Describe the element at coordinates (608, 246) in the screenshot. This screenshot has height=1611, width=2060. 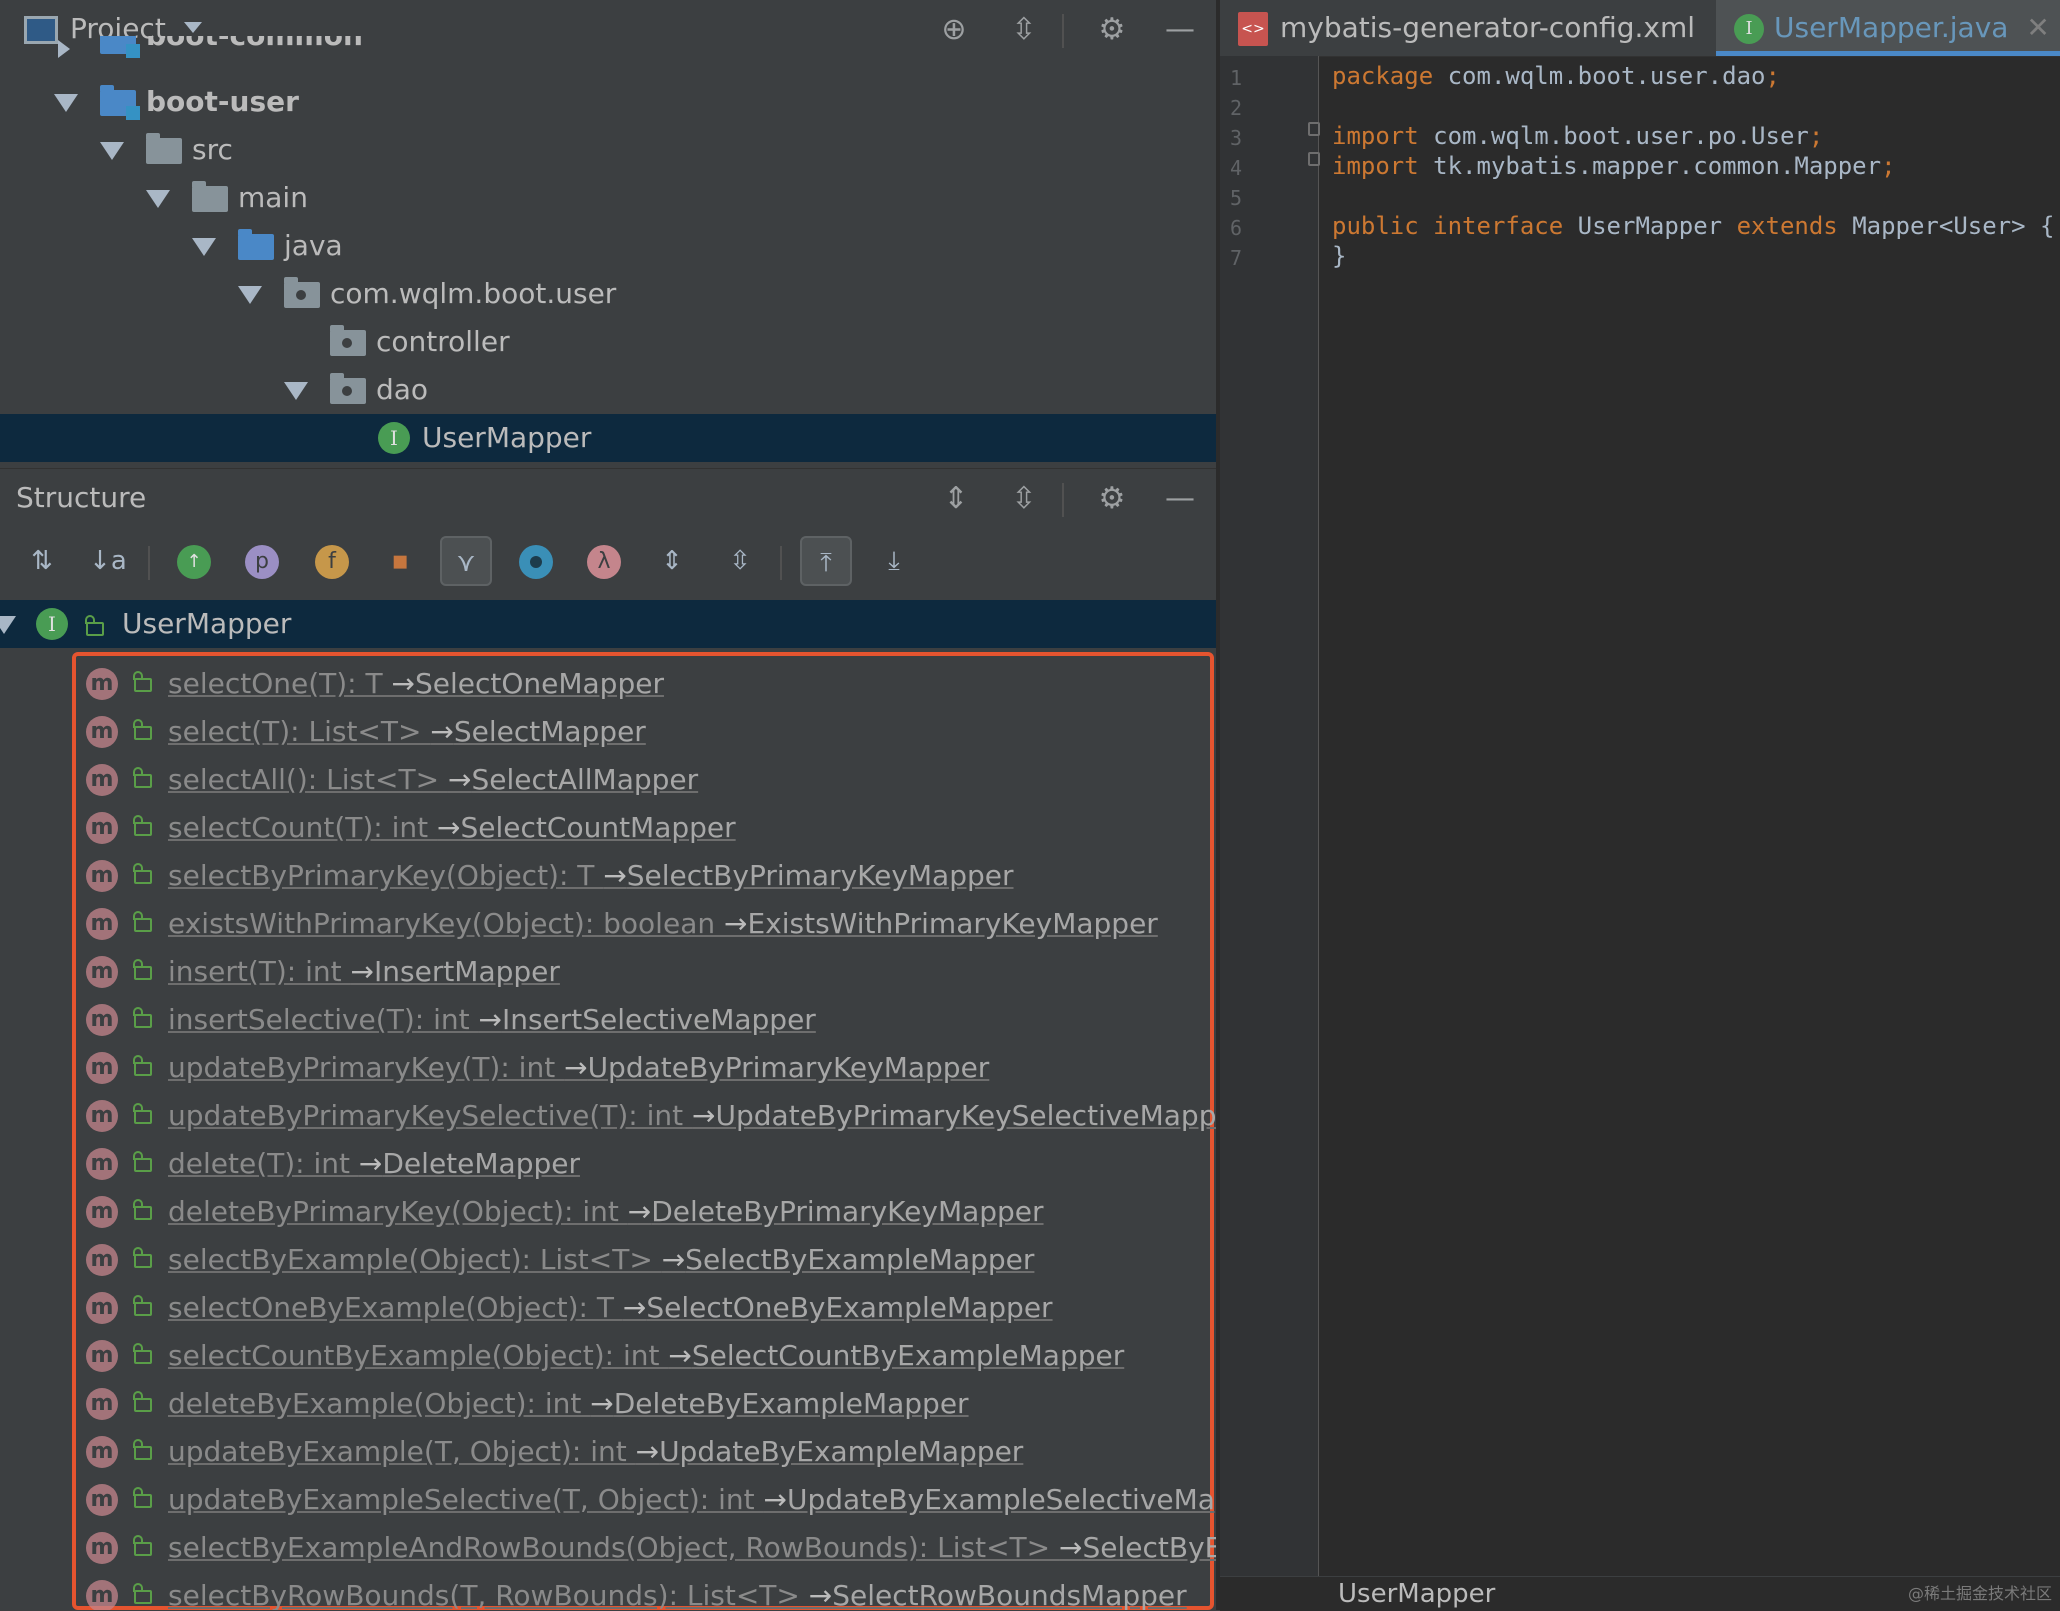
I see `tree-row: java` at that location.